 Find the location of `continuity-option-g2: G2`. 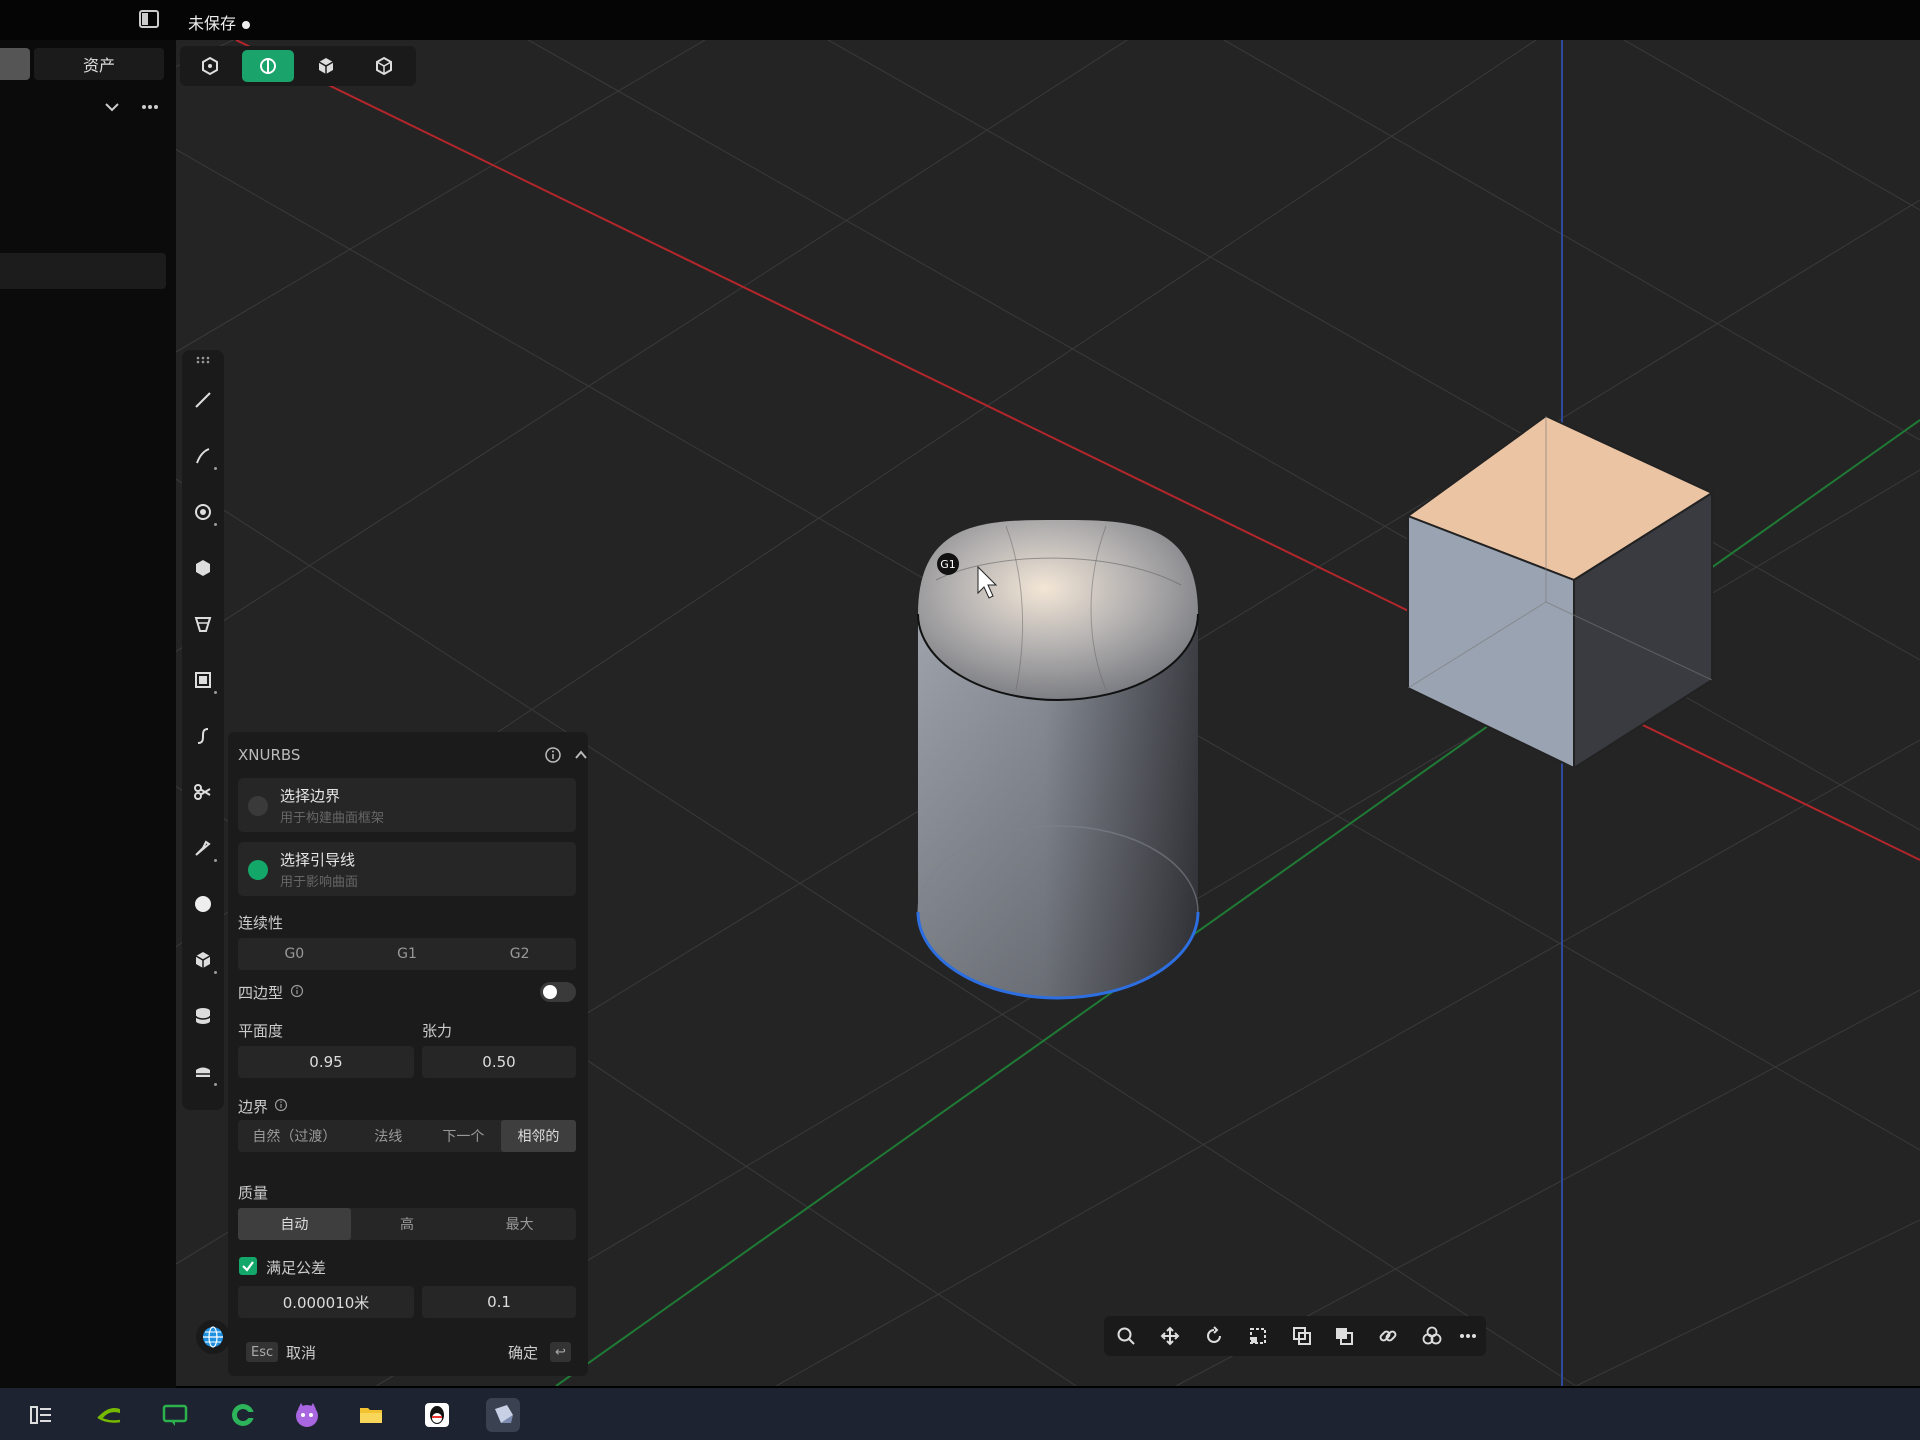

continuity-option-g2: G2 is located at coordinates (519, 954).